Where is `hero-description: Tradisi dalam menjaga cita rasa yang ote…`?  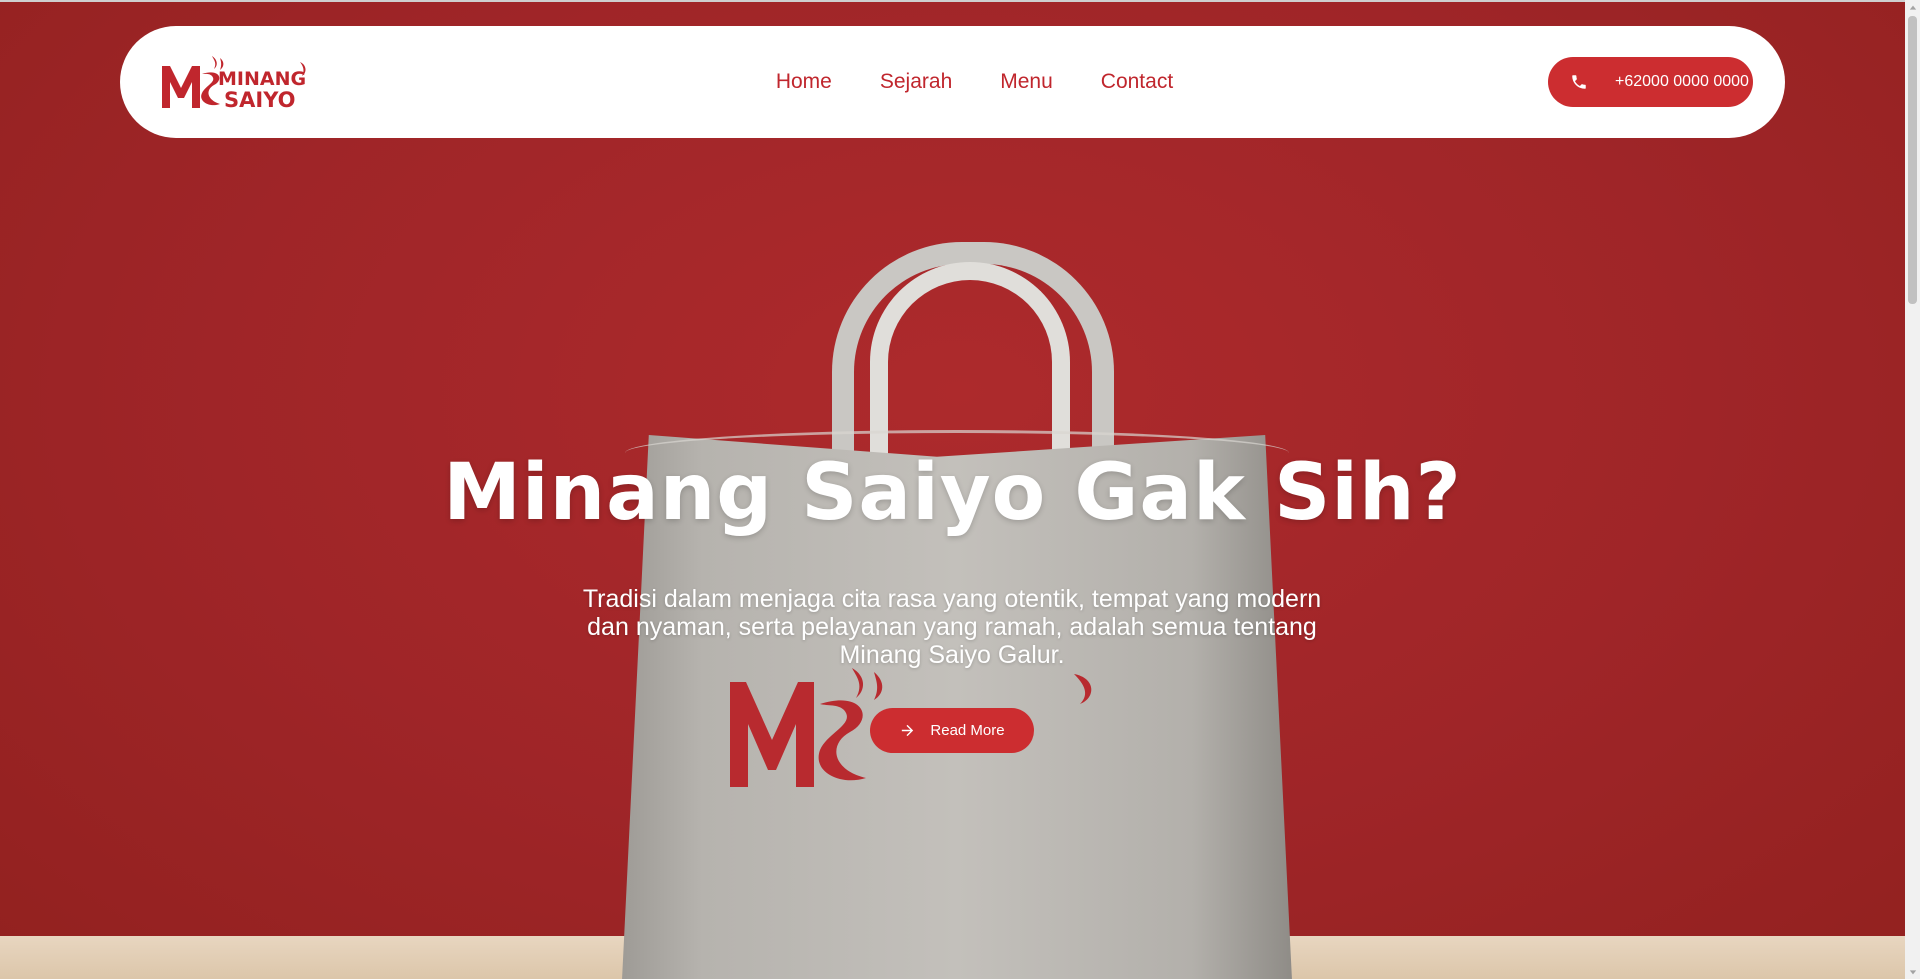 hero-description: Tradisi dalam menjaga cita rasa yang ote… is located at coordinates (952, 627).